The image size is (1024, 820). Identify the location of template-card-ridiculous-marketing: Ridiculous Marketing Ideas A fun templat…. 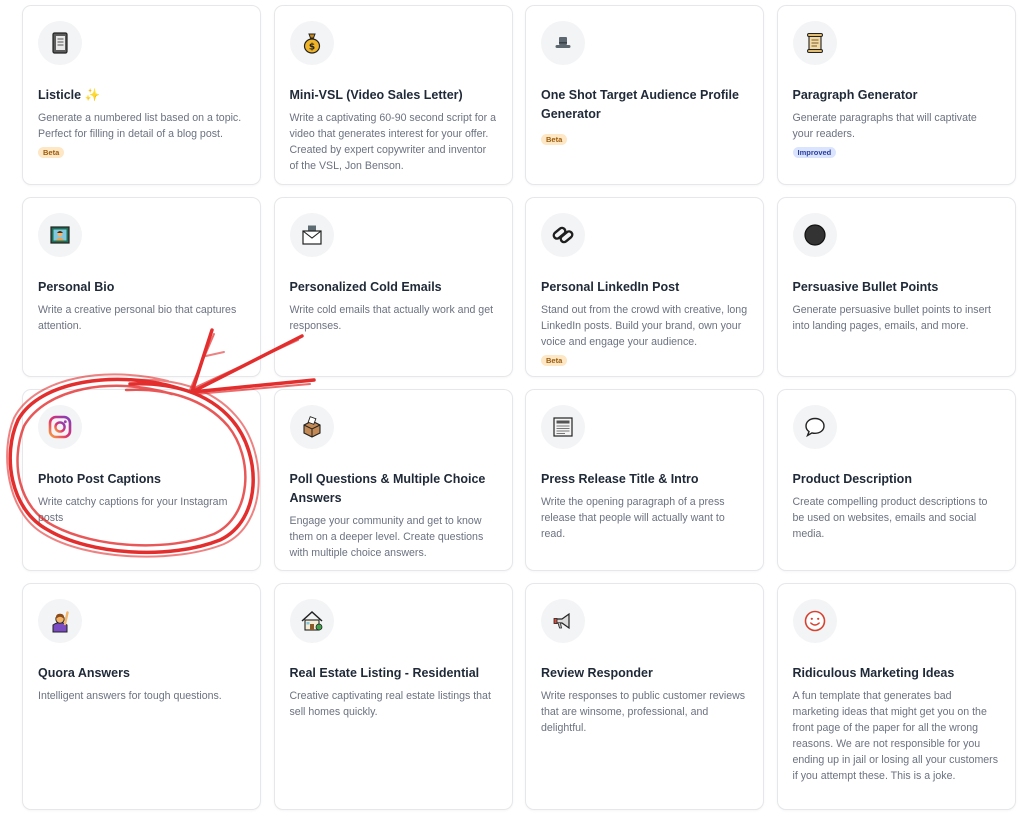
(896, 696).